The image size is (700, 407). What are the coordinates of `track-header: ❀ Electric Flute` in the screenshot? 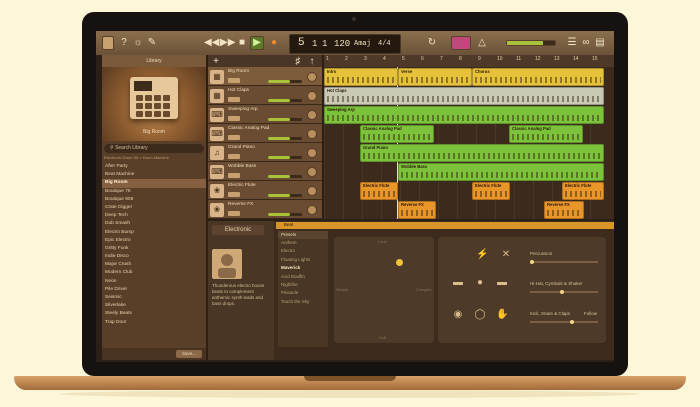 It's located at (265, 190).